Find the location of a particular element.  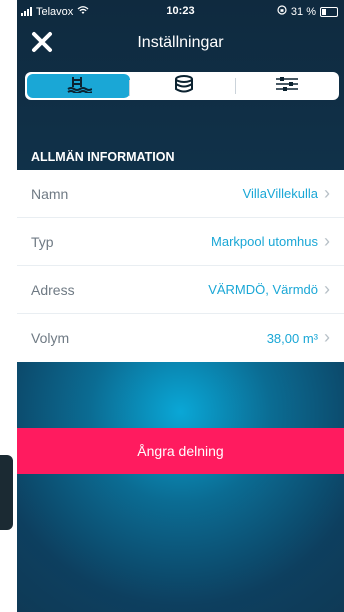

row-value: VillaVillekulla is located at coordinates (280, 193).